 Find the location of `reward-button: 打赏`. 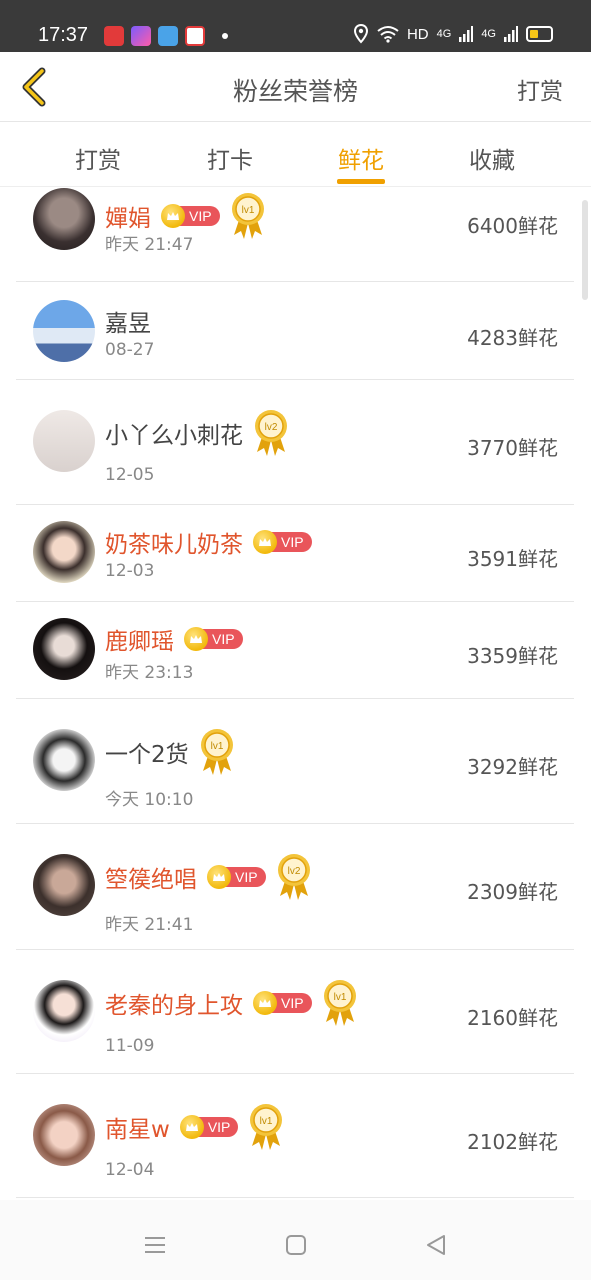

reward-button: 打赏 is located at coordinates (540, 89).